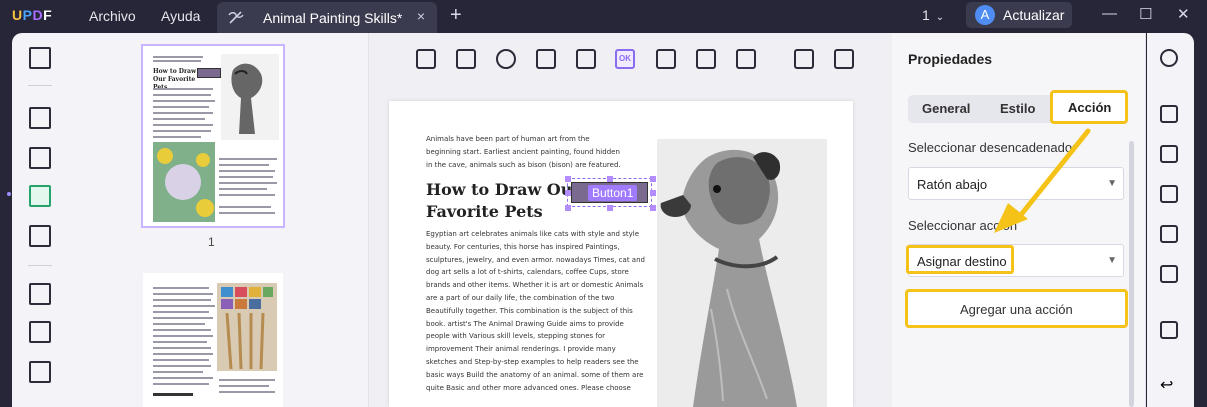  Describe the element at coordinates (40, 118) in the screenshot. I see `comment-icon` at that location.